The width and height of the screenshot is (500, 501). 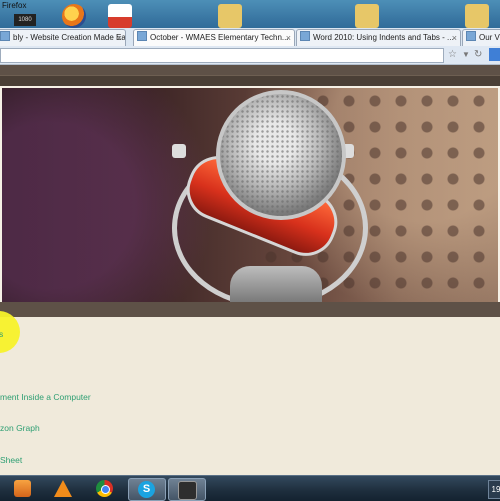 What do you see at coordinates (250, 488) in the screenshot?
I see `taskbar: S 19` at bounding box center [250, 488].